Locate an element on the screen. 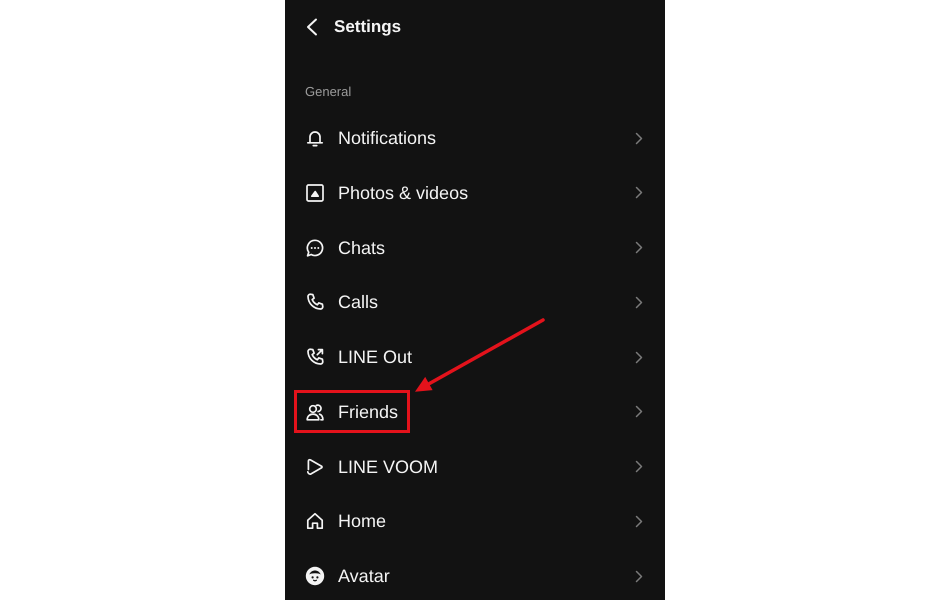  phone-icon is located at coordinates (315, 302).